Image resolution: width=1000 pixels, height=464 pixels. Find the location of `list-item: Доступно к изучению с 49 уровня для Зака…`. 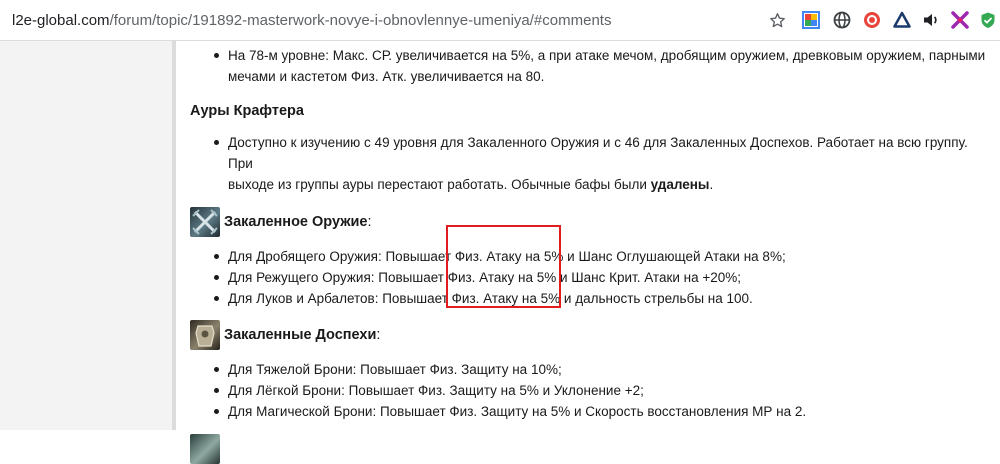

list-item: Доступно к изучению с 49 уровня для Зака… is located at coordinates (590, 163).